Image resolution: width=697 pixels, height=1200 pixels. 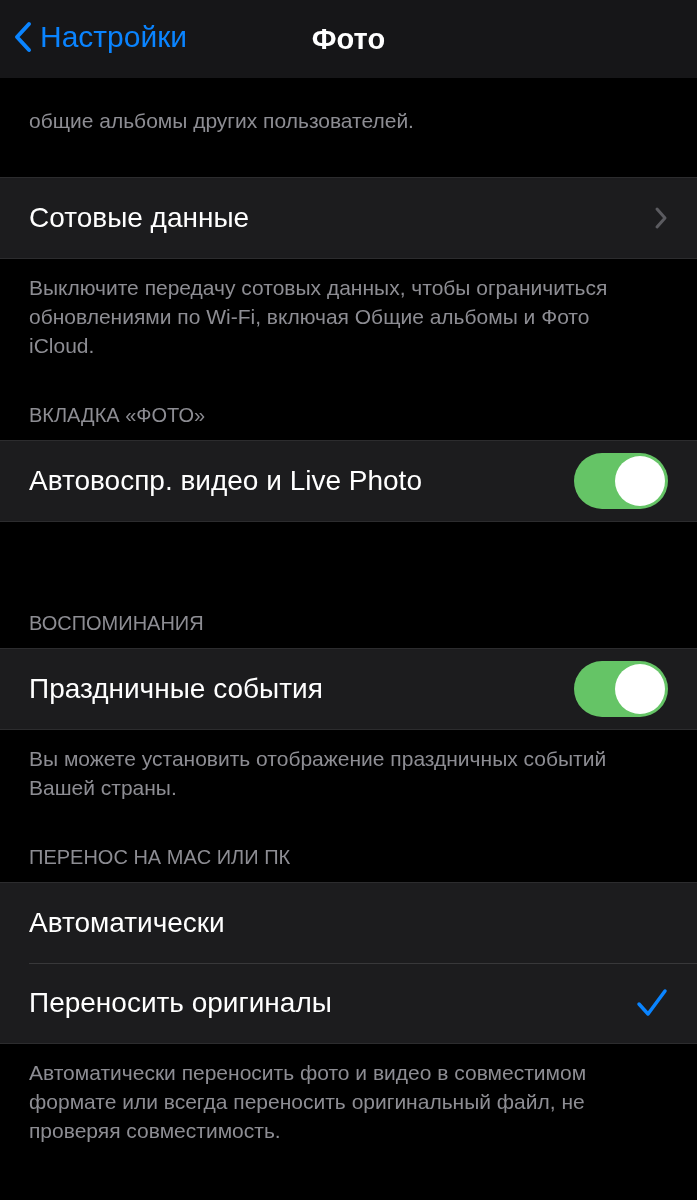 What do you see at coordinates (116, 623) in the screenshot?
I see `section-header: ВОСПОМИНАНИЯ` at bounding box center [116, 623].